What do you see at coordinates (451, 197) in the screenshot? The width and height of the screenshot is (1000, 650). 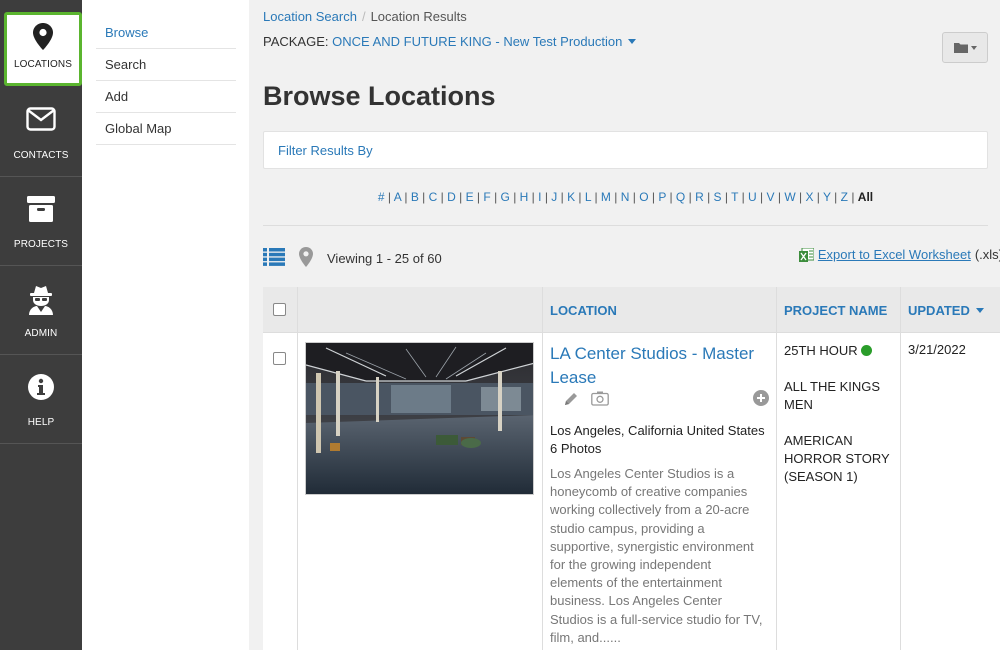 I see `alphabet-filter-d: D` at bounding box center [451, 197].